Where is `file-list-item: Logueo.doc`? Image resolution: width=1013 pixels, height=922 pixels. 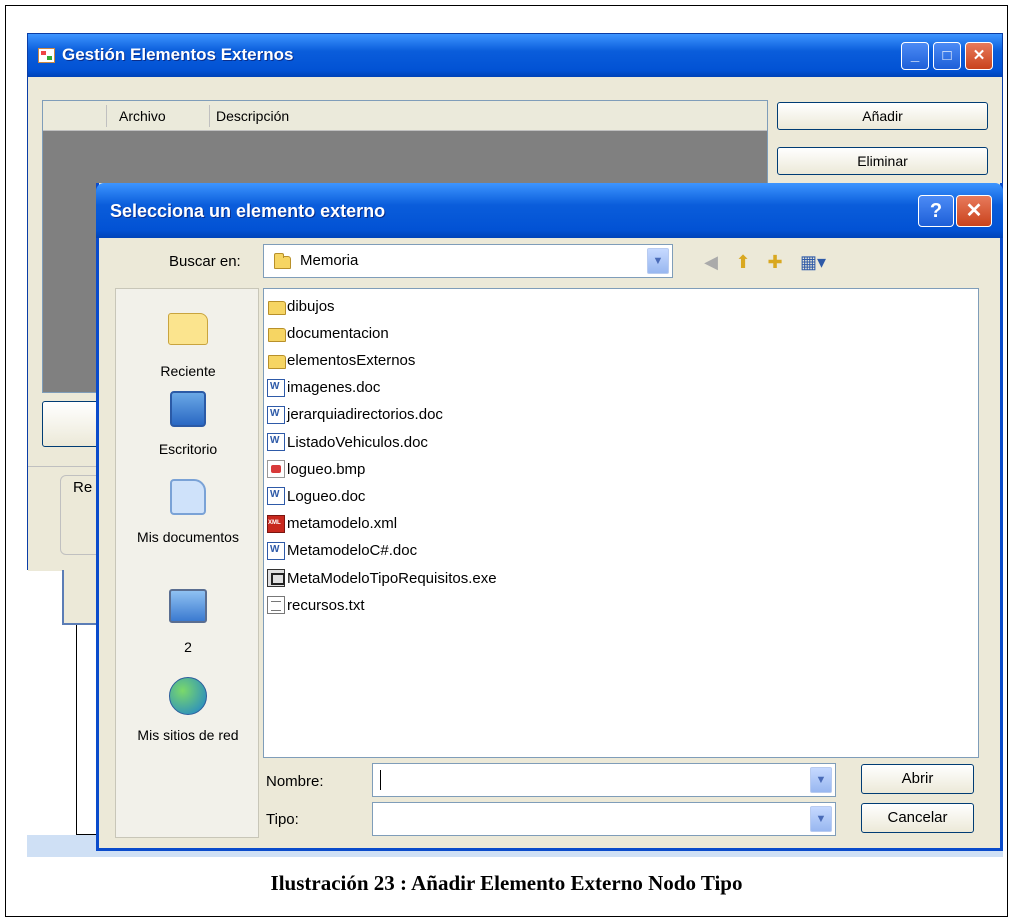 file-list-item: Logueo.doc is located at coordinates (316, 496).